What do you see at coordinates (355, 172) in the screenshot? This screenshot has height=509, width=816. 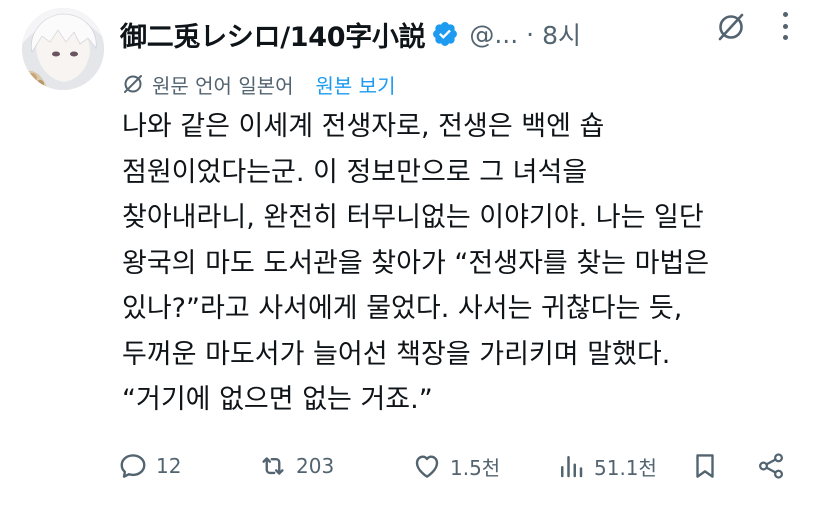 I see `body-line: 점원이었다는군. 이 정보만으로 그 녀석을` at bounding box center [355, 172].